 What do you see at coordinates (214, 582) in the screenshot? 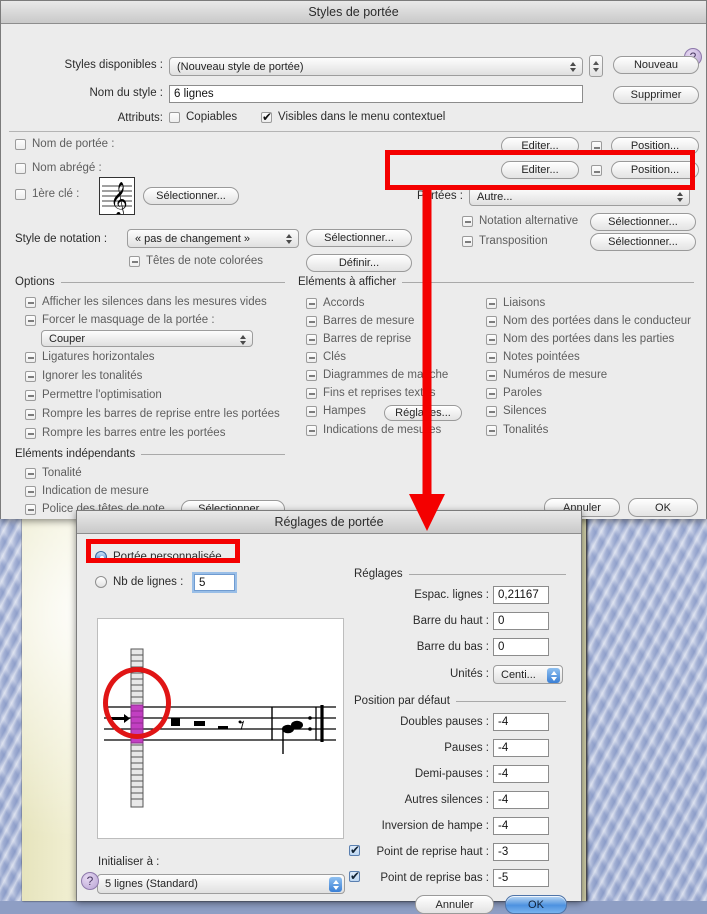
I see `num-lines-input: 5` at bounding box center [214, 582].